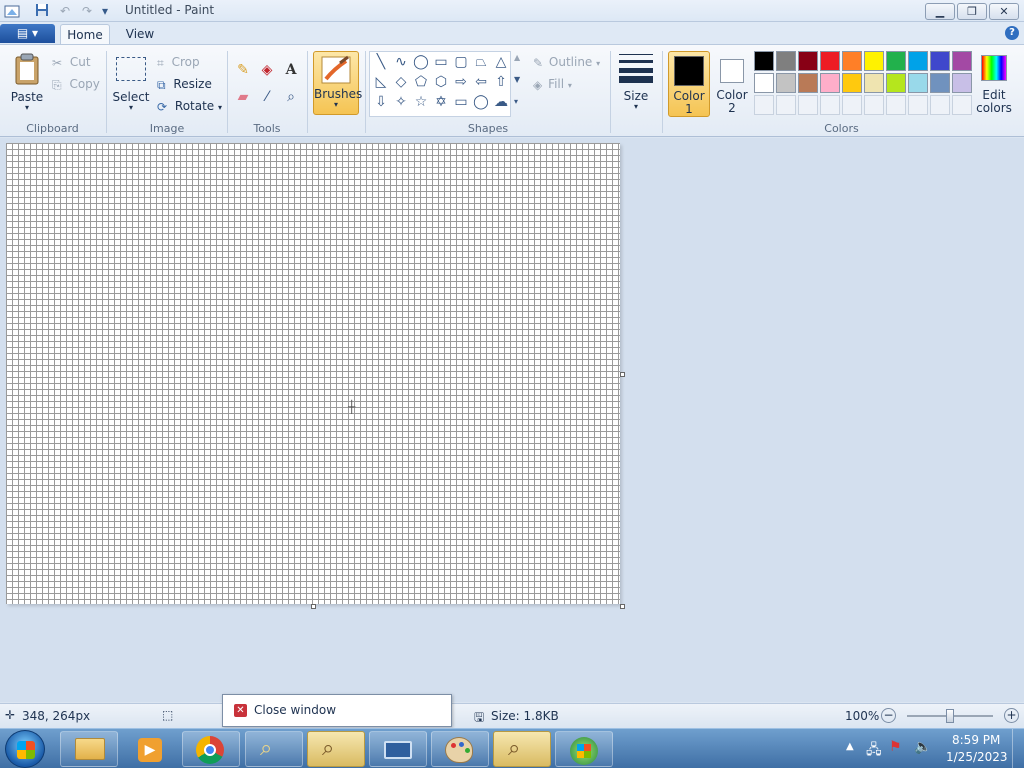 The width and height of the screenshot is (1024, 768). I want to click on redo-icon: ↷, so click(87, 11).